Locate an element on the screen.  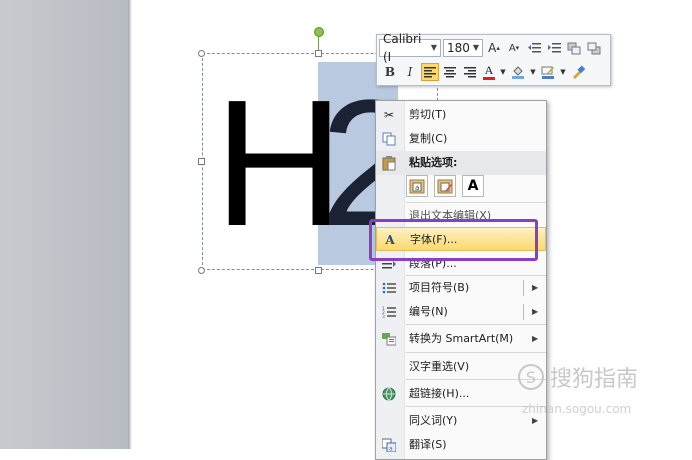
decrease-indent-icon is located at coordinates (534, 48).